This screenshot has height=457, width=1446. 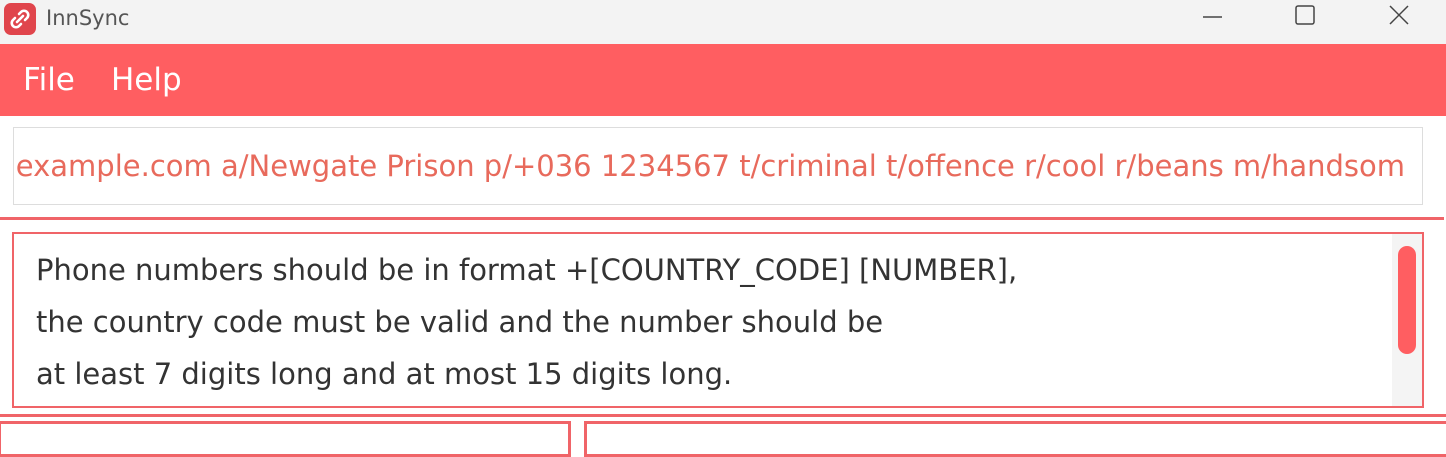 I want to click on menu-file: File, so click(x=49, y=80).